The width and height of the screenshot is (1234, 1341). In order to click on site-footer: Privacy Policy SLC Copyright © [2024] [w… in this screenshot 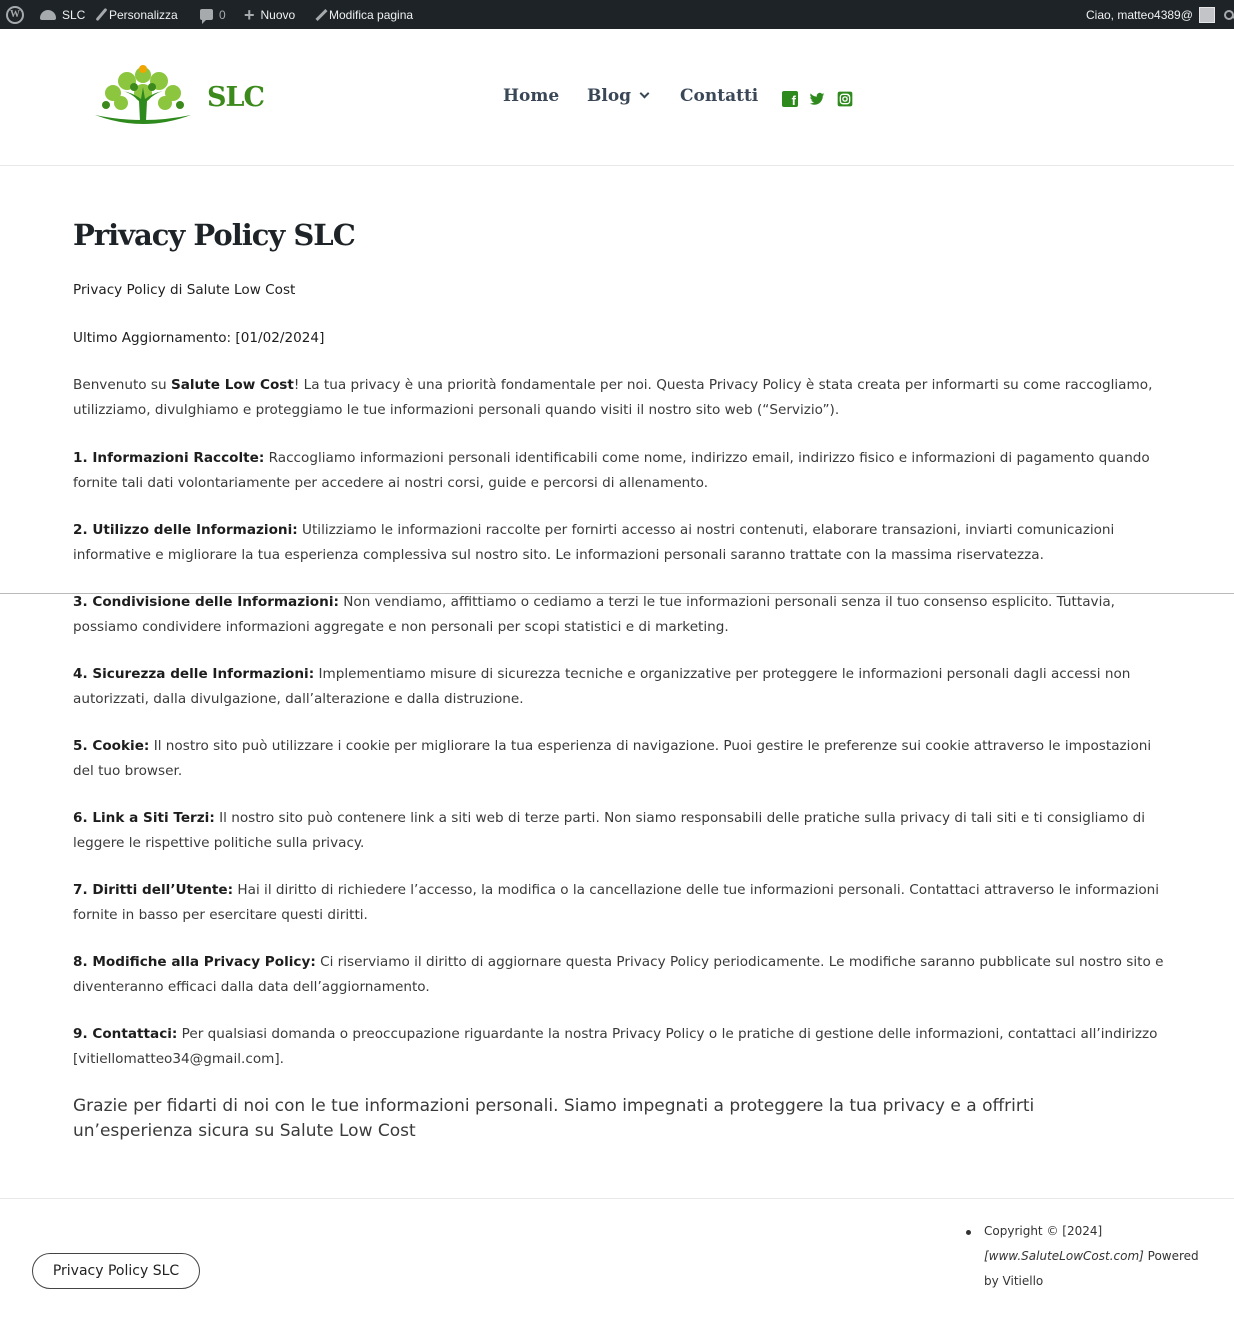, I will do `click(617, 1269)`.